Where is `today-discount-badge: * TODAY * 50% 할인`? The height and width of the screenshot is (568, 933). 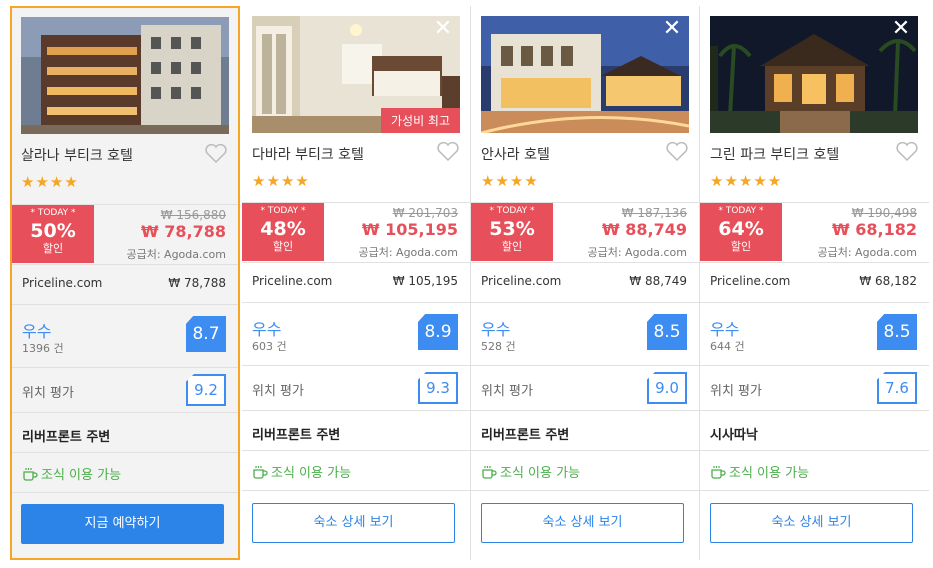
today-discount-badge: * TODAY * 50% 할인 is located at coordinates (53, 234).